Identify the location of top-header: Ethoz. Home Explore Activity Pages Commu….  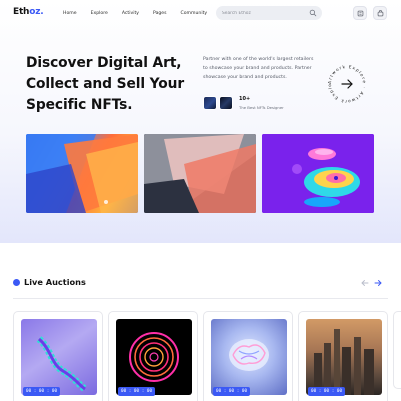
(200, 13).